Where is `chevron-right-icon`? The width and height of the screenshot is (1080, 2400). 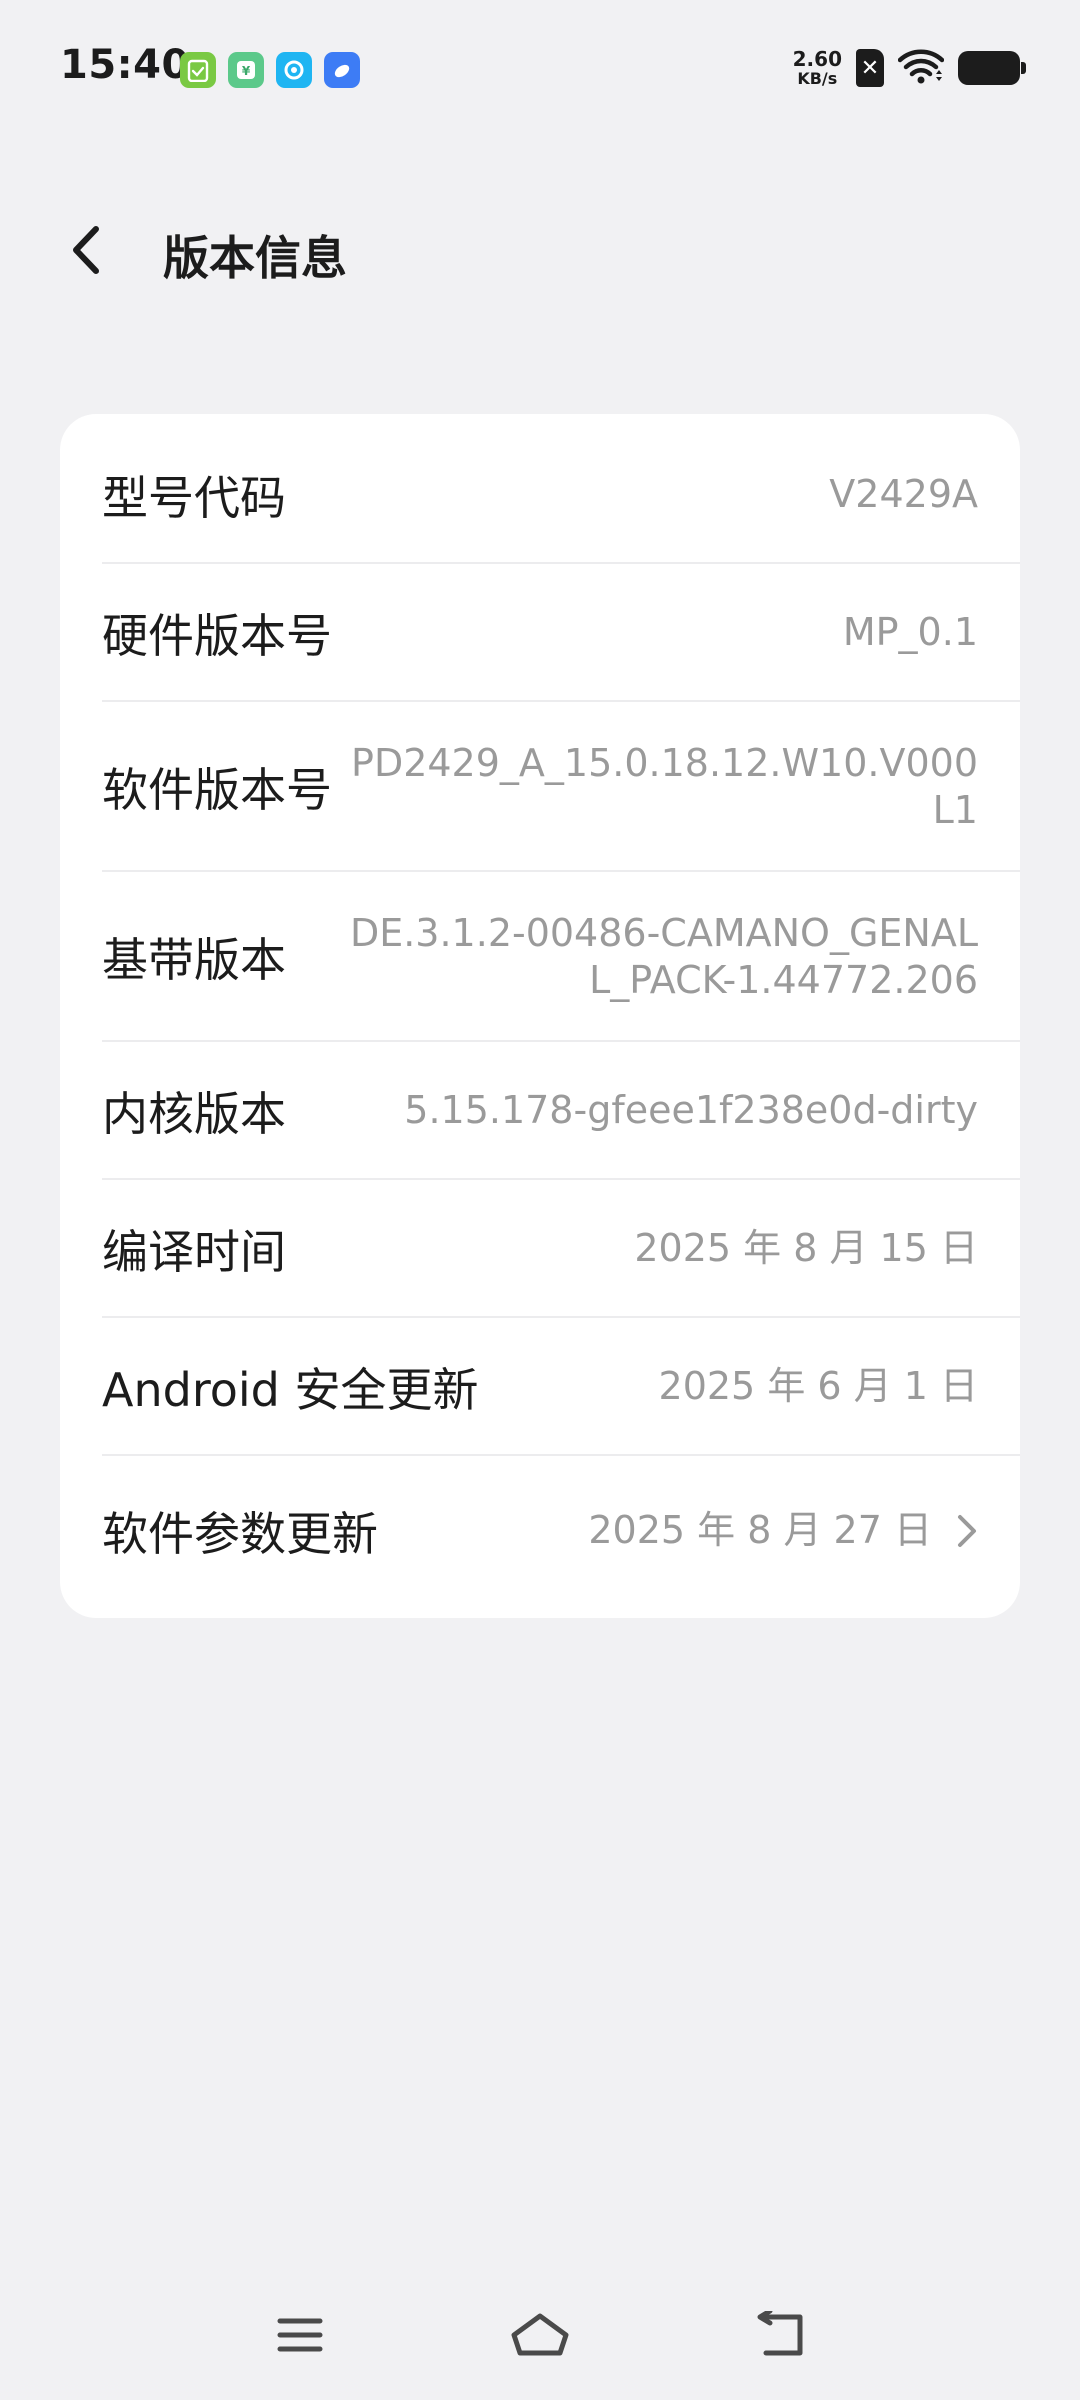 chevron-right-icon is located at coordinates (967, 1531).